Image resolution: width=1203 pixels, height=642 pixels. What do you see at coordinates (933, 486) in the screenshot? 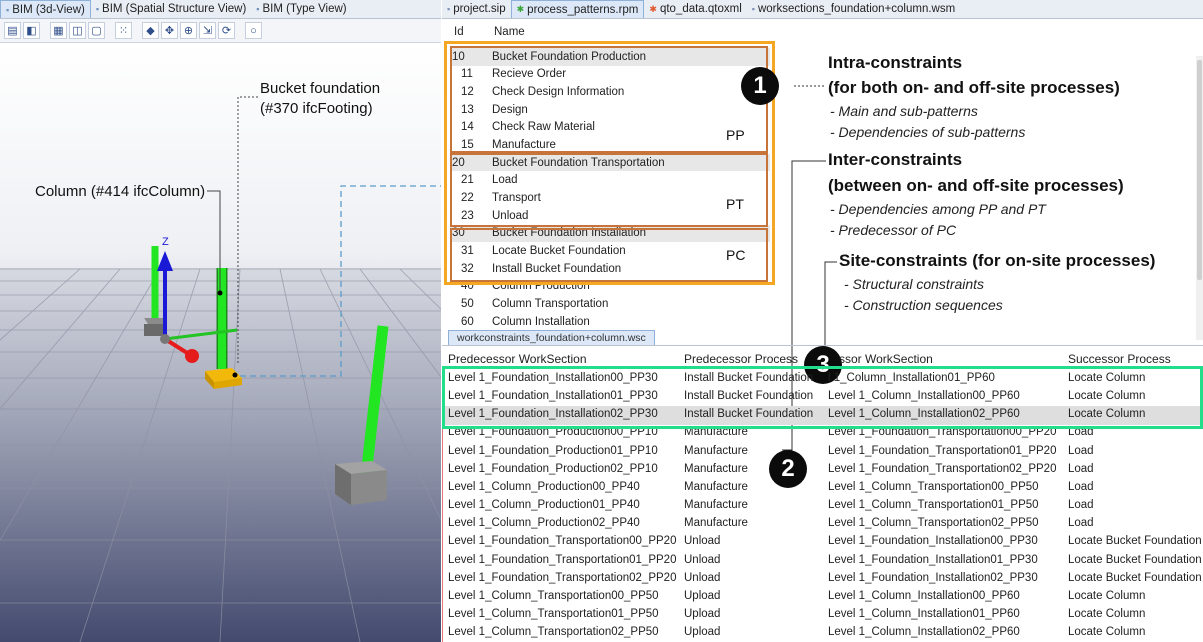
I see `successor-worksection-cell: Level 1_Column_Transportation00_PP50` at bounding box center [933, 486].